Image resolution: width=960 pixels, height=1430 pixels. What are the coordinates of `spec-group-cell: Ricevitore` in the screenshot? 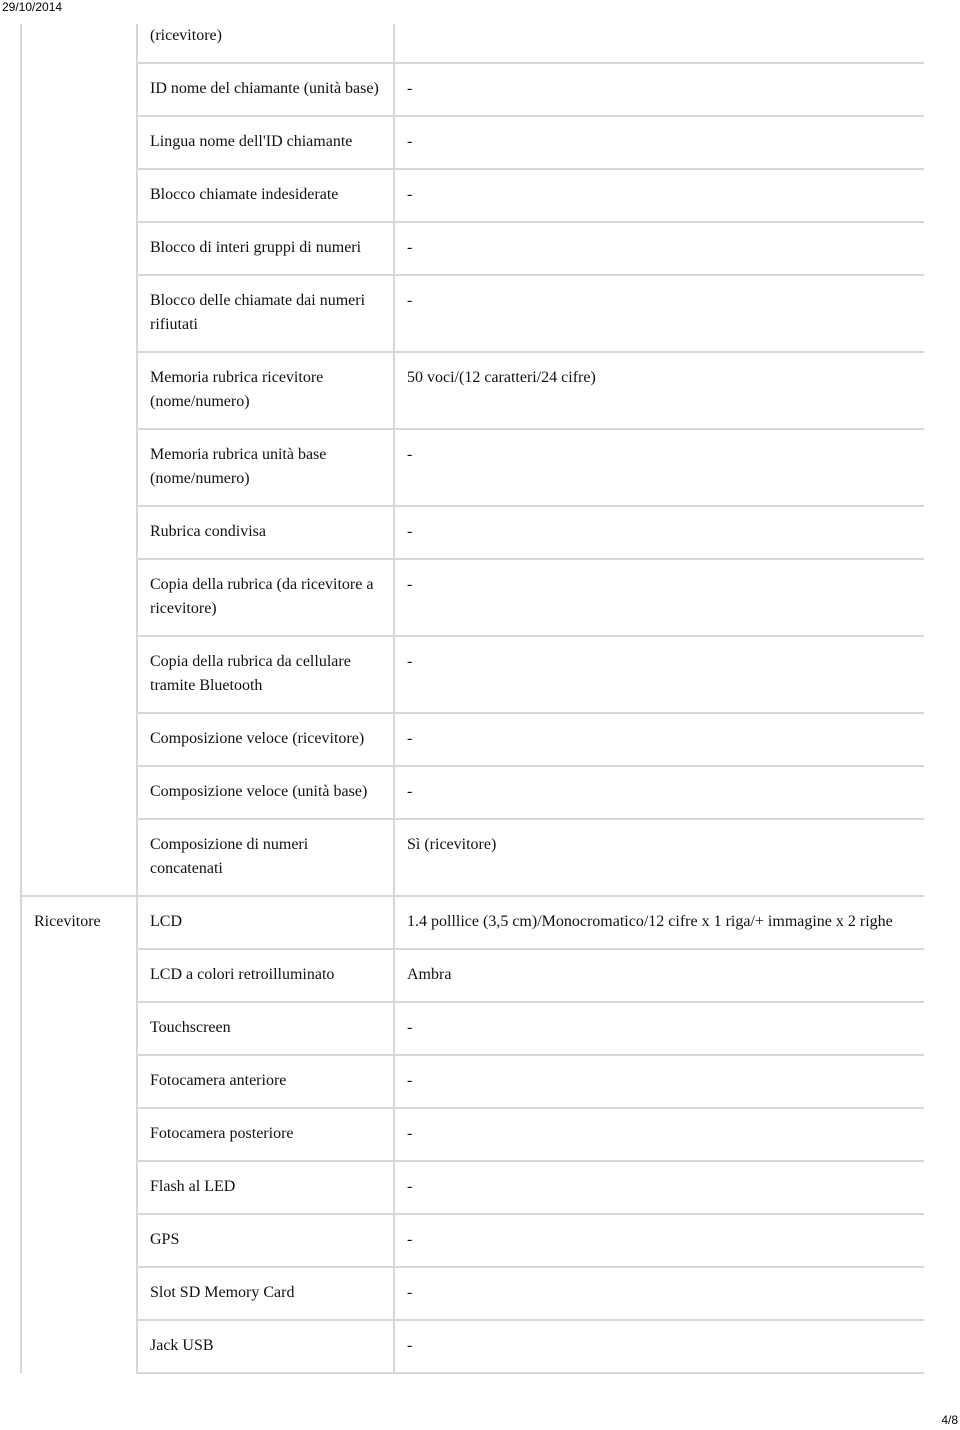 It's located at (79, 1134).